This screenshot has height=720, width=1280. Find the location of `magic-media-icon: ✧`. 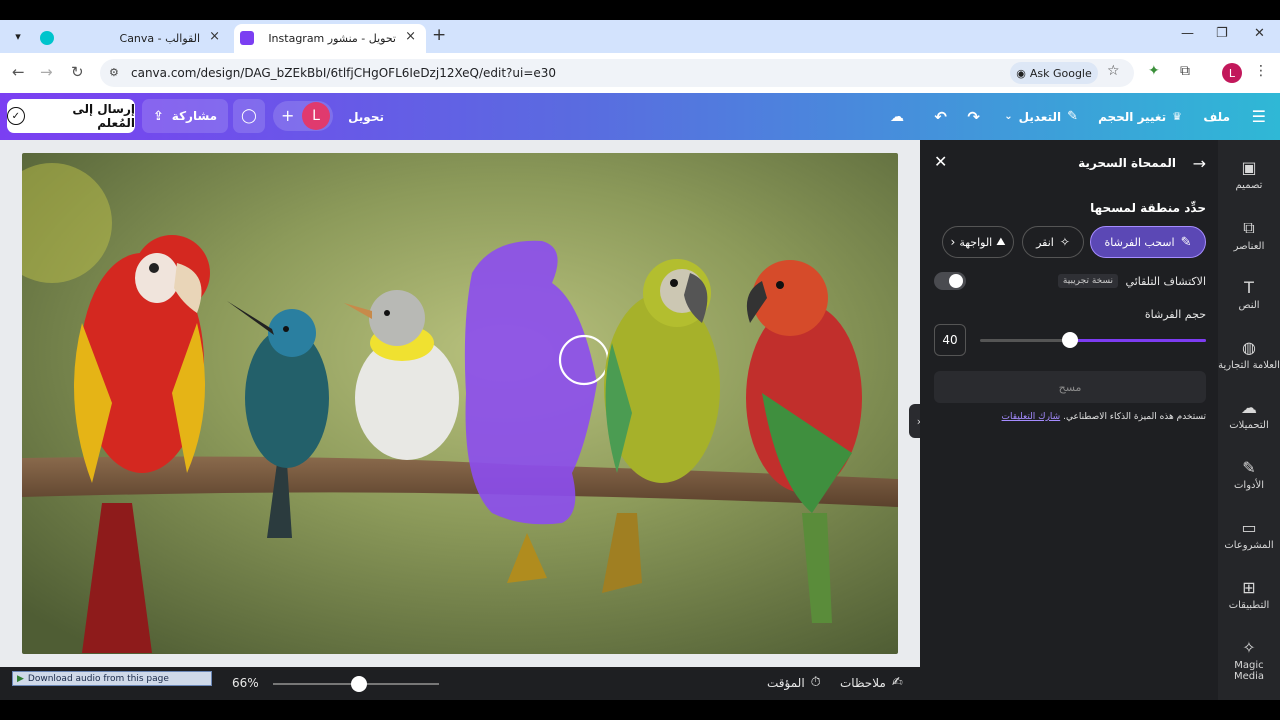

magic-media-icon: ✧ is located at coordinates (1249, 647).